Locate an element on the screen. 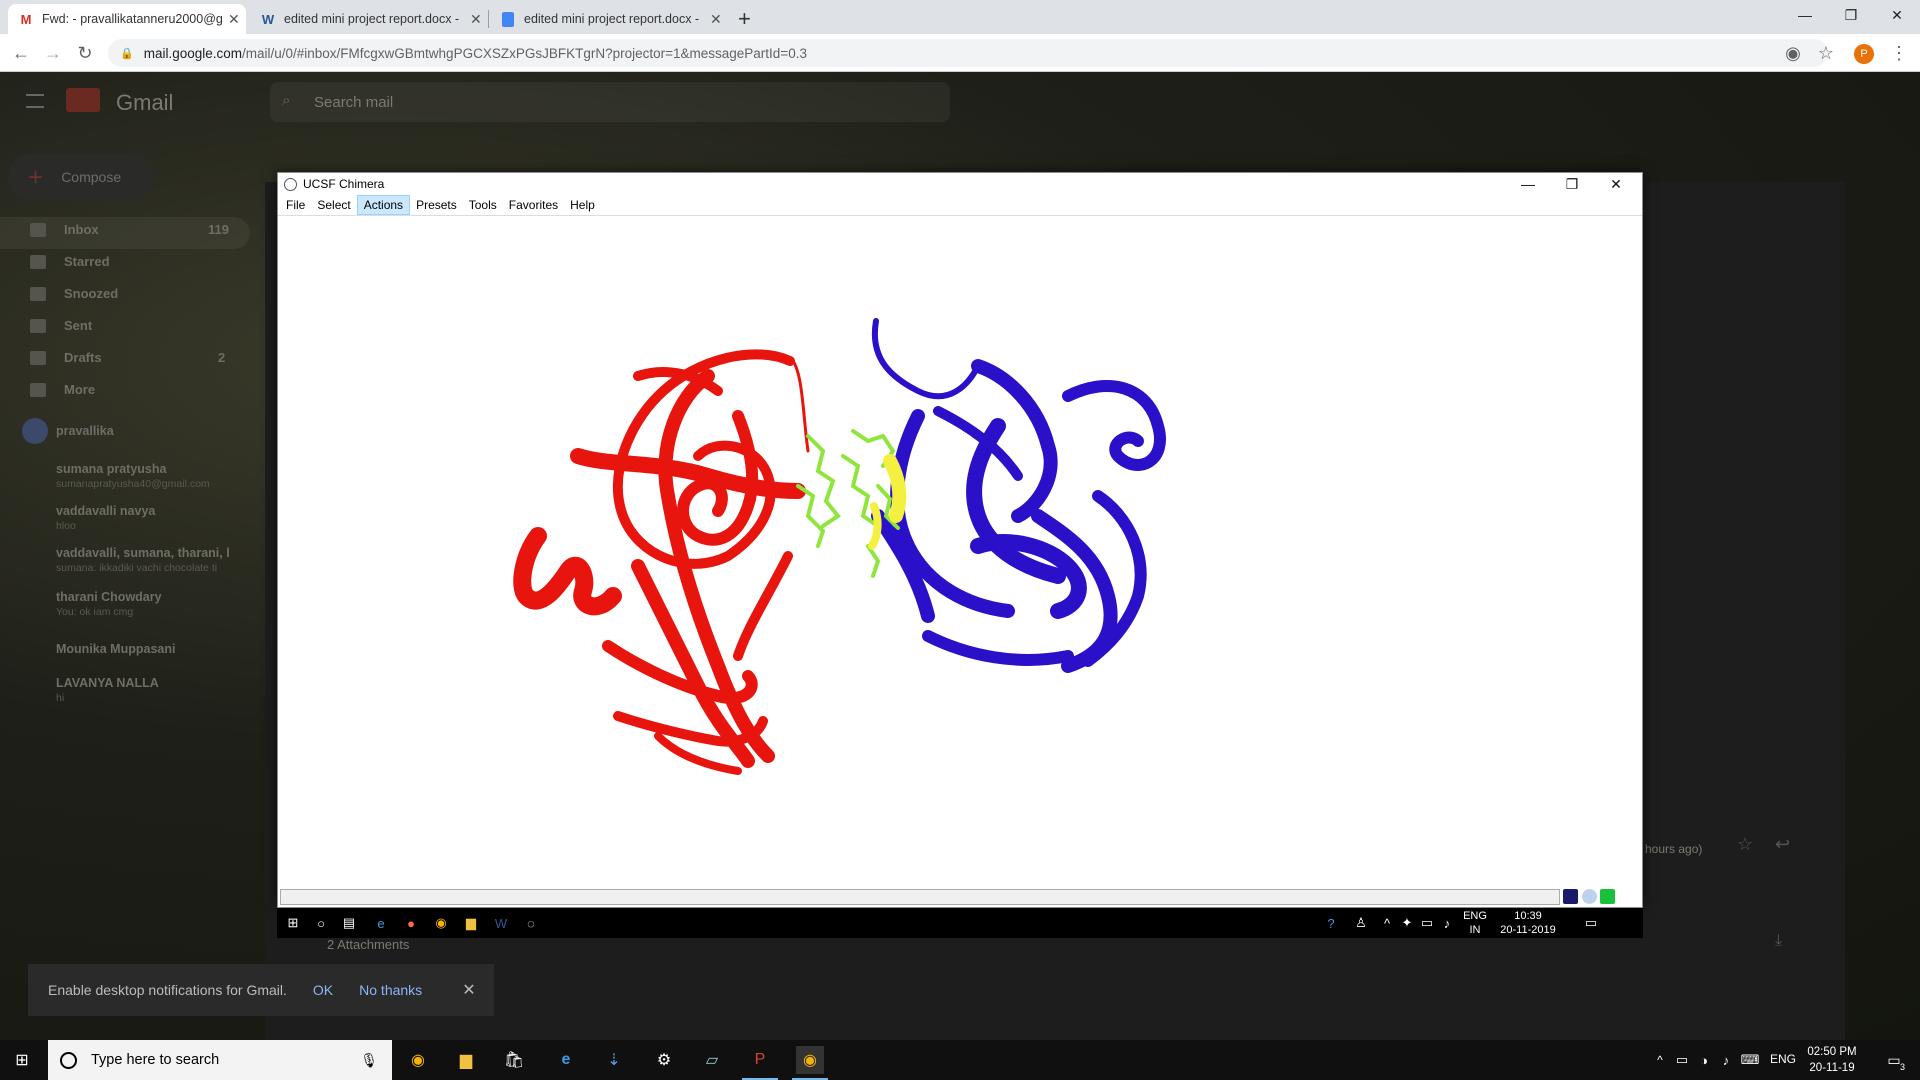 Image resolution: width=1920 pixels, height=1080 pixels. nav-snoozed: Snoozed is located at coordinates (74, 293).